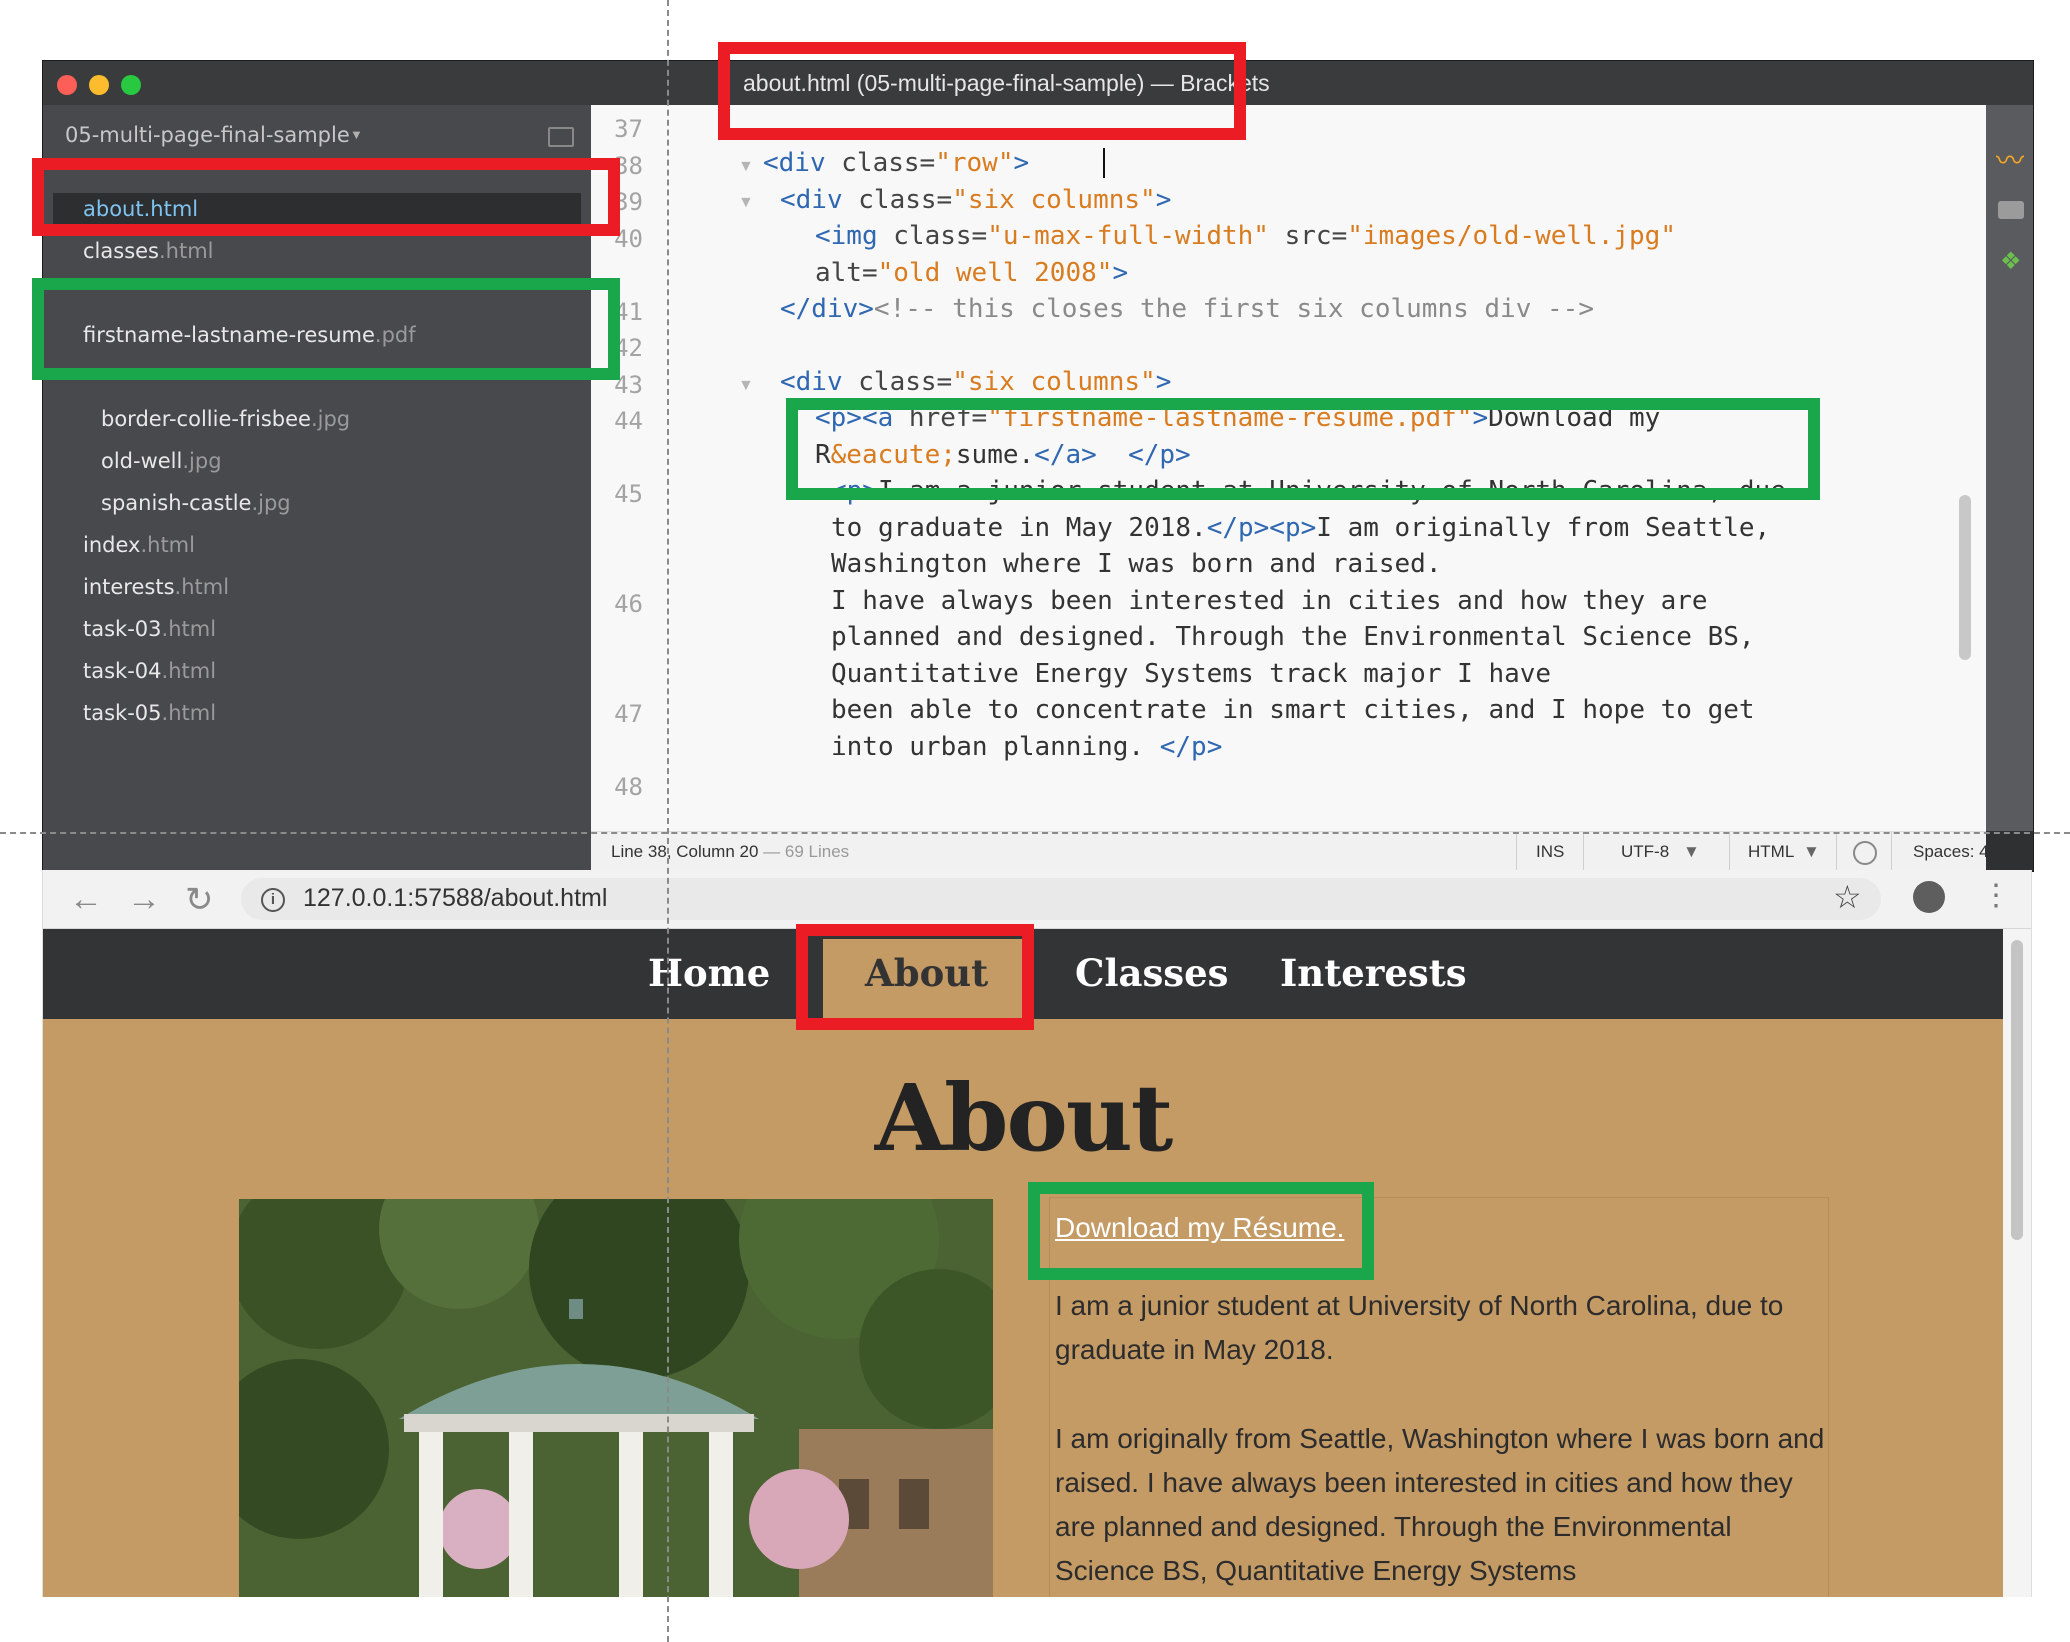 The width and height of the screenshot is (2070, 1642). I want to click on indent-setting: Spaces: 4, so click(1951, 852).